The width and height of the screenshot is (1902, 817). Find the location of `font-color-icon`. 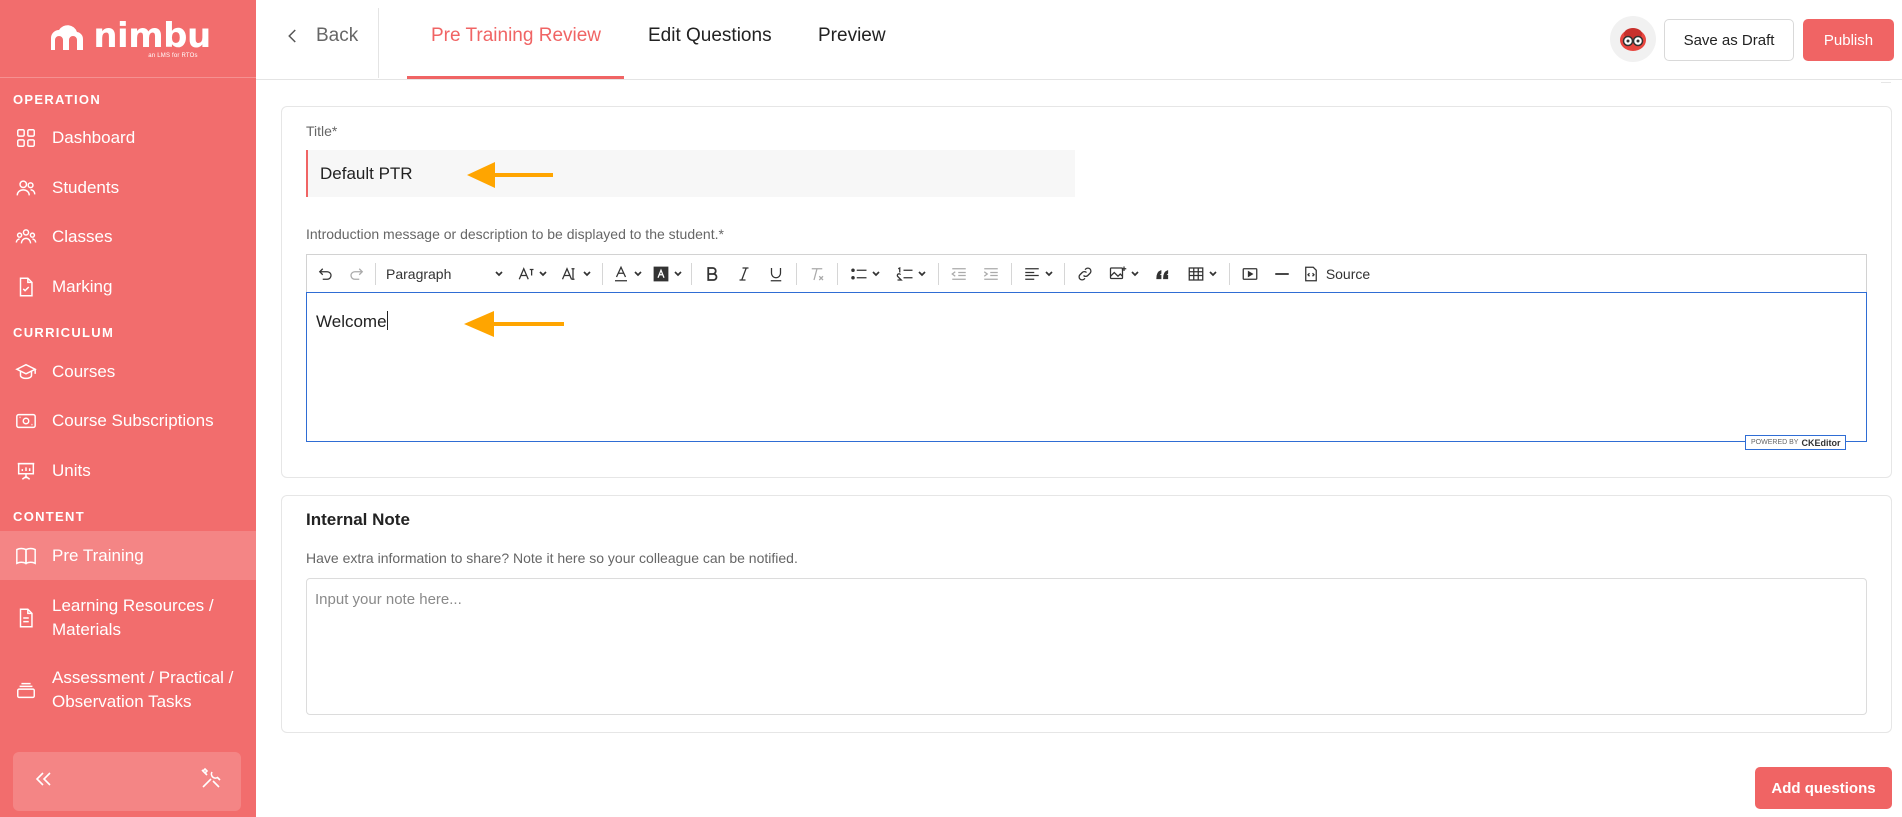

font-color-icon is located at coordinates (620, 273).